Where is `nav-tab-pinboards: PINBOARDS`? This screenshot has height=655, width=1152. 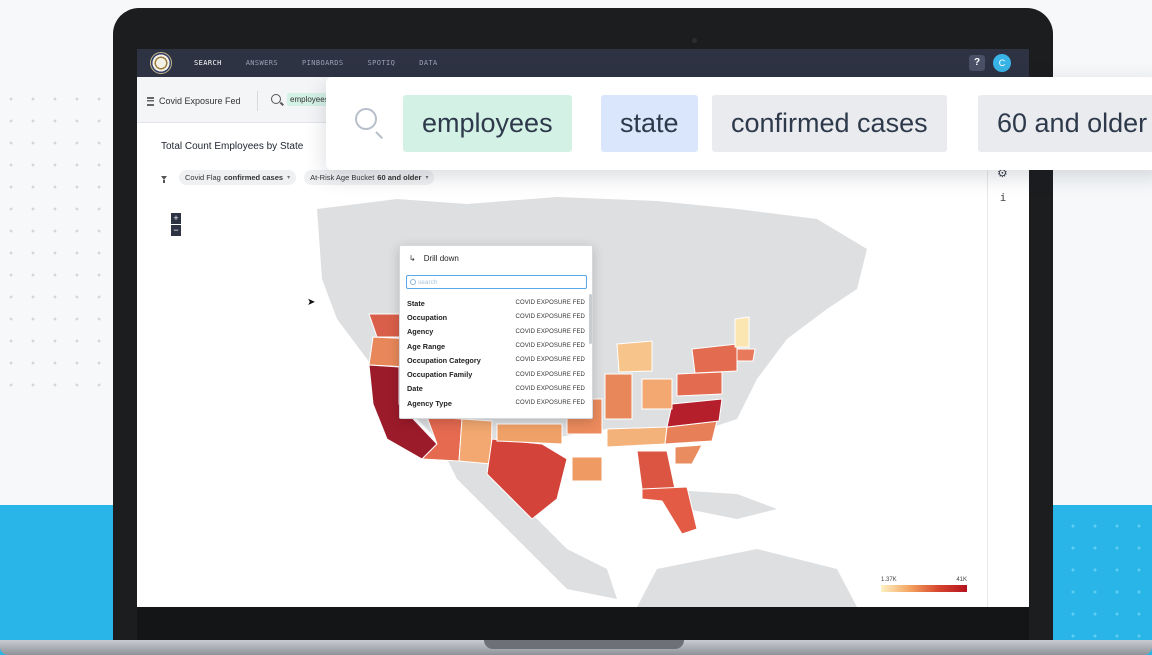 nav-tab-pinboards: PINBOARDS is located at coordinates (323, 63).